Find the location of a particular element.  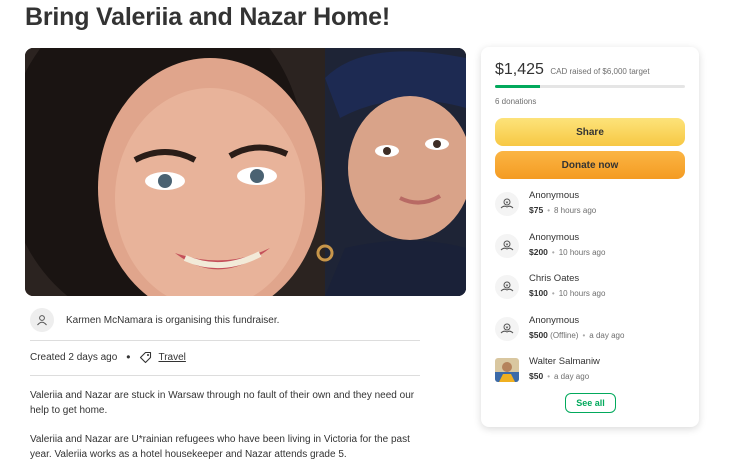

raised-amount: $1,425 is located at coordinates (519, 69).